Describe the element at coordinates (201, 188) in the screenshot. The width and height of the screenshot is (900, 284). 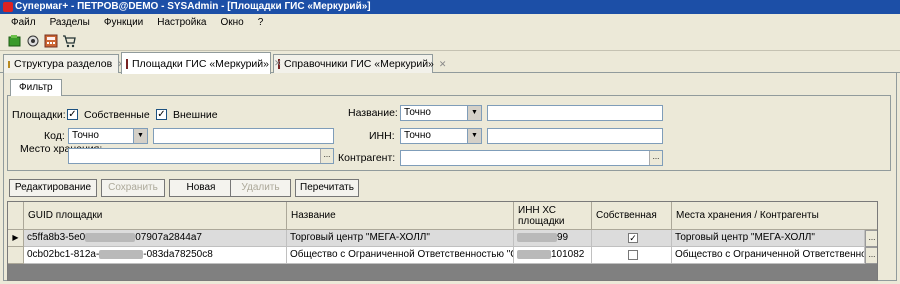
I see `new-button: Новая` at that location.